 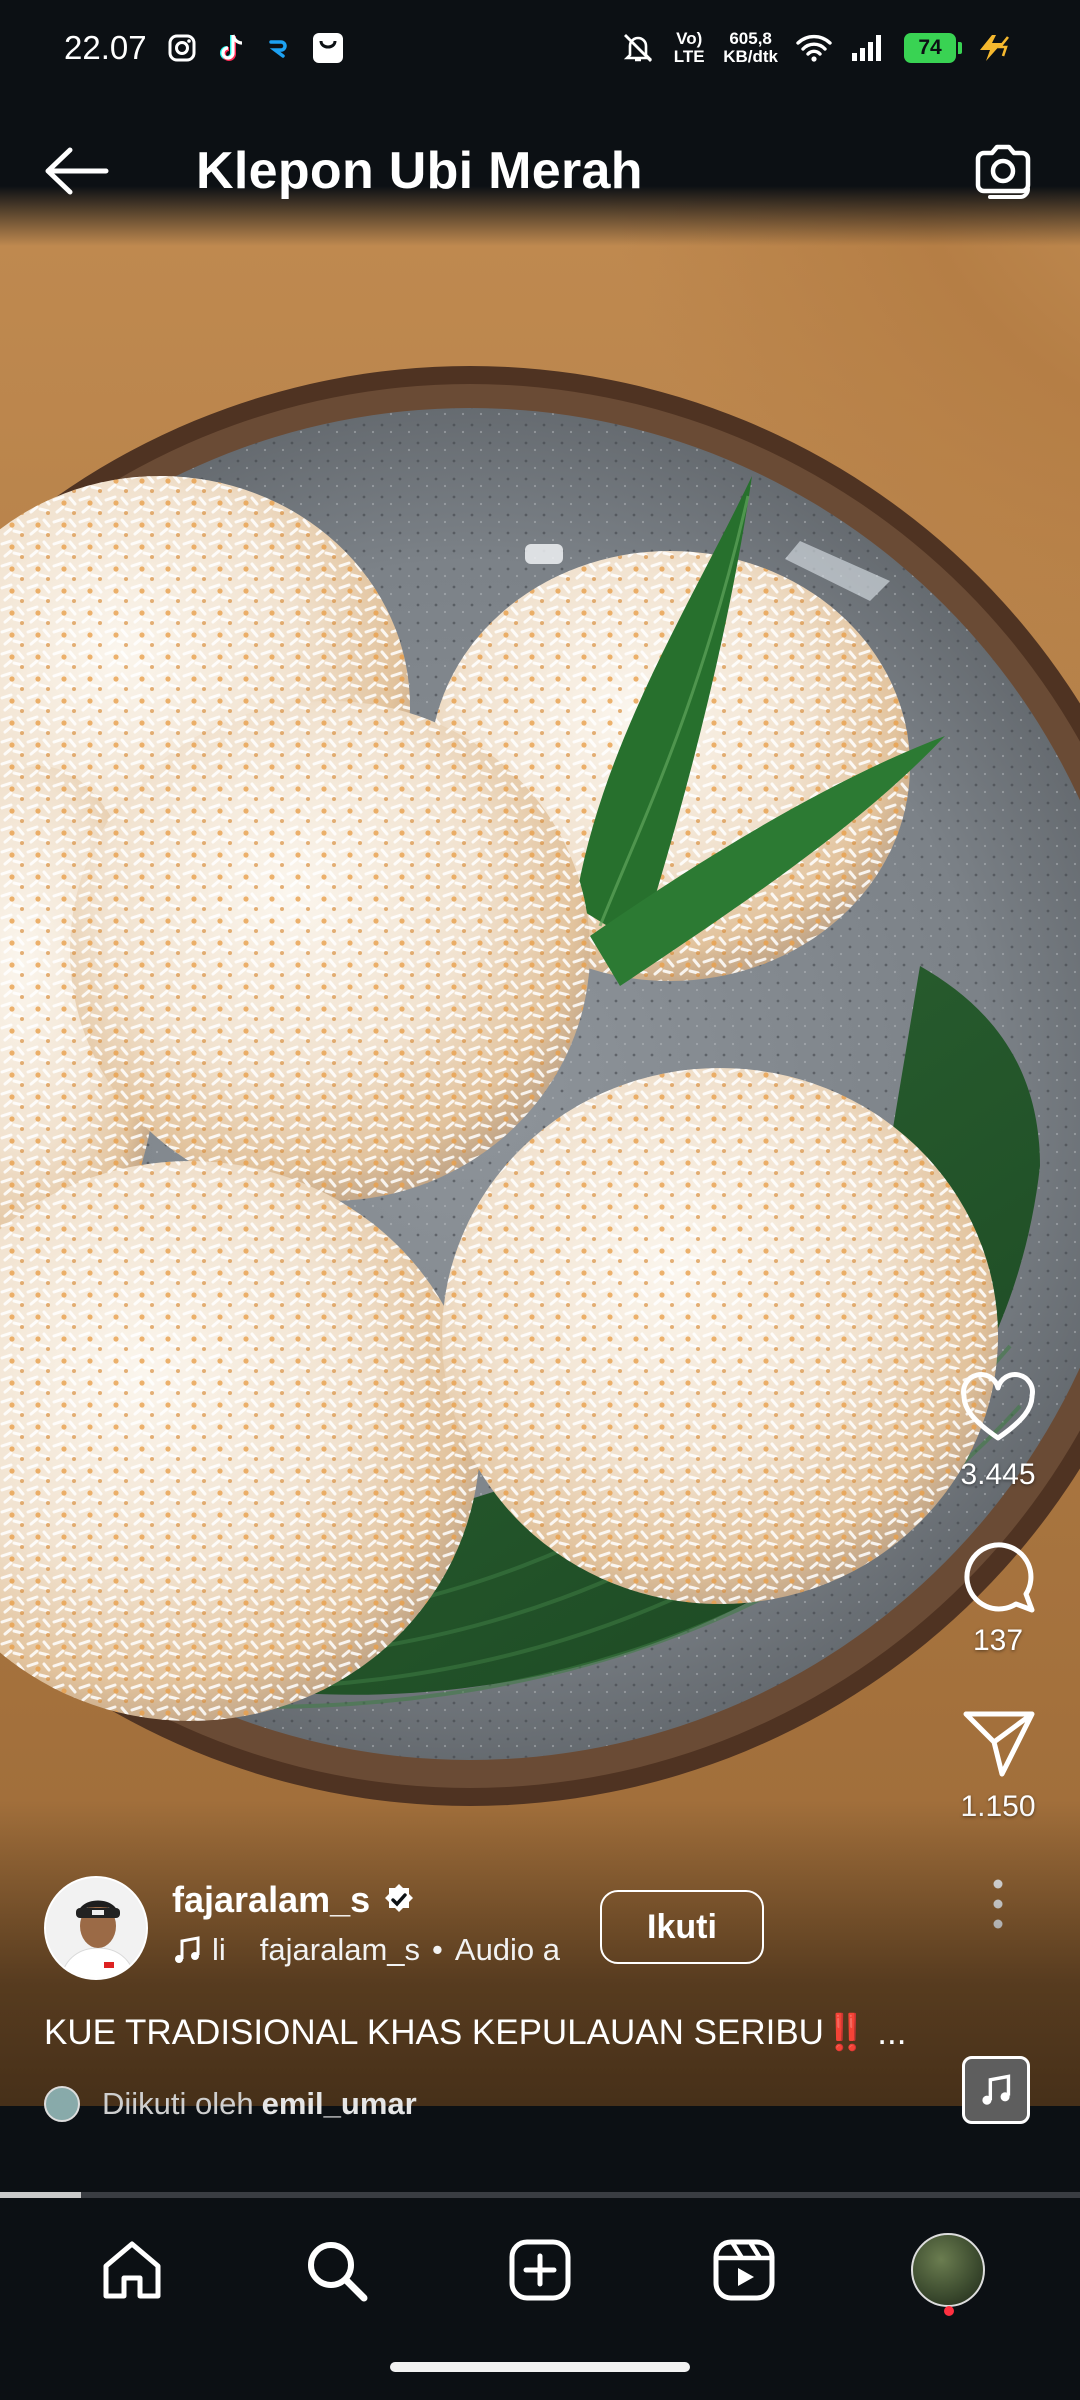 I want to click on search-icon, so click(x=338, y=2272).